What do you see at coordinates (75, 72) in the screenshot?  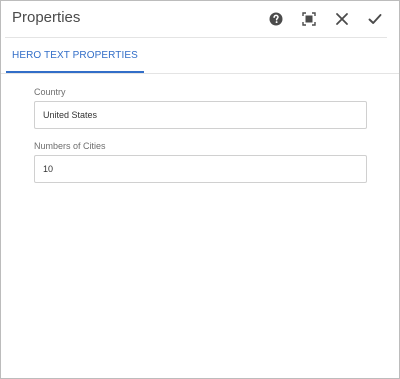 I see `active-tab-indicator` at bounding box center [75, 72].